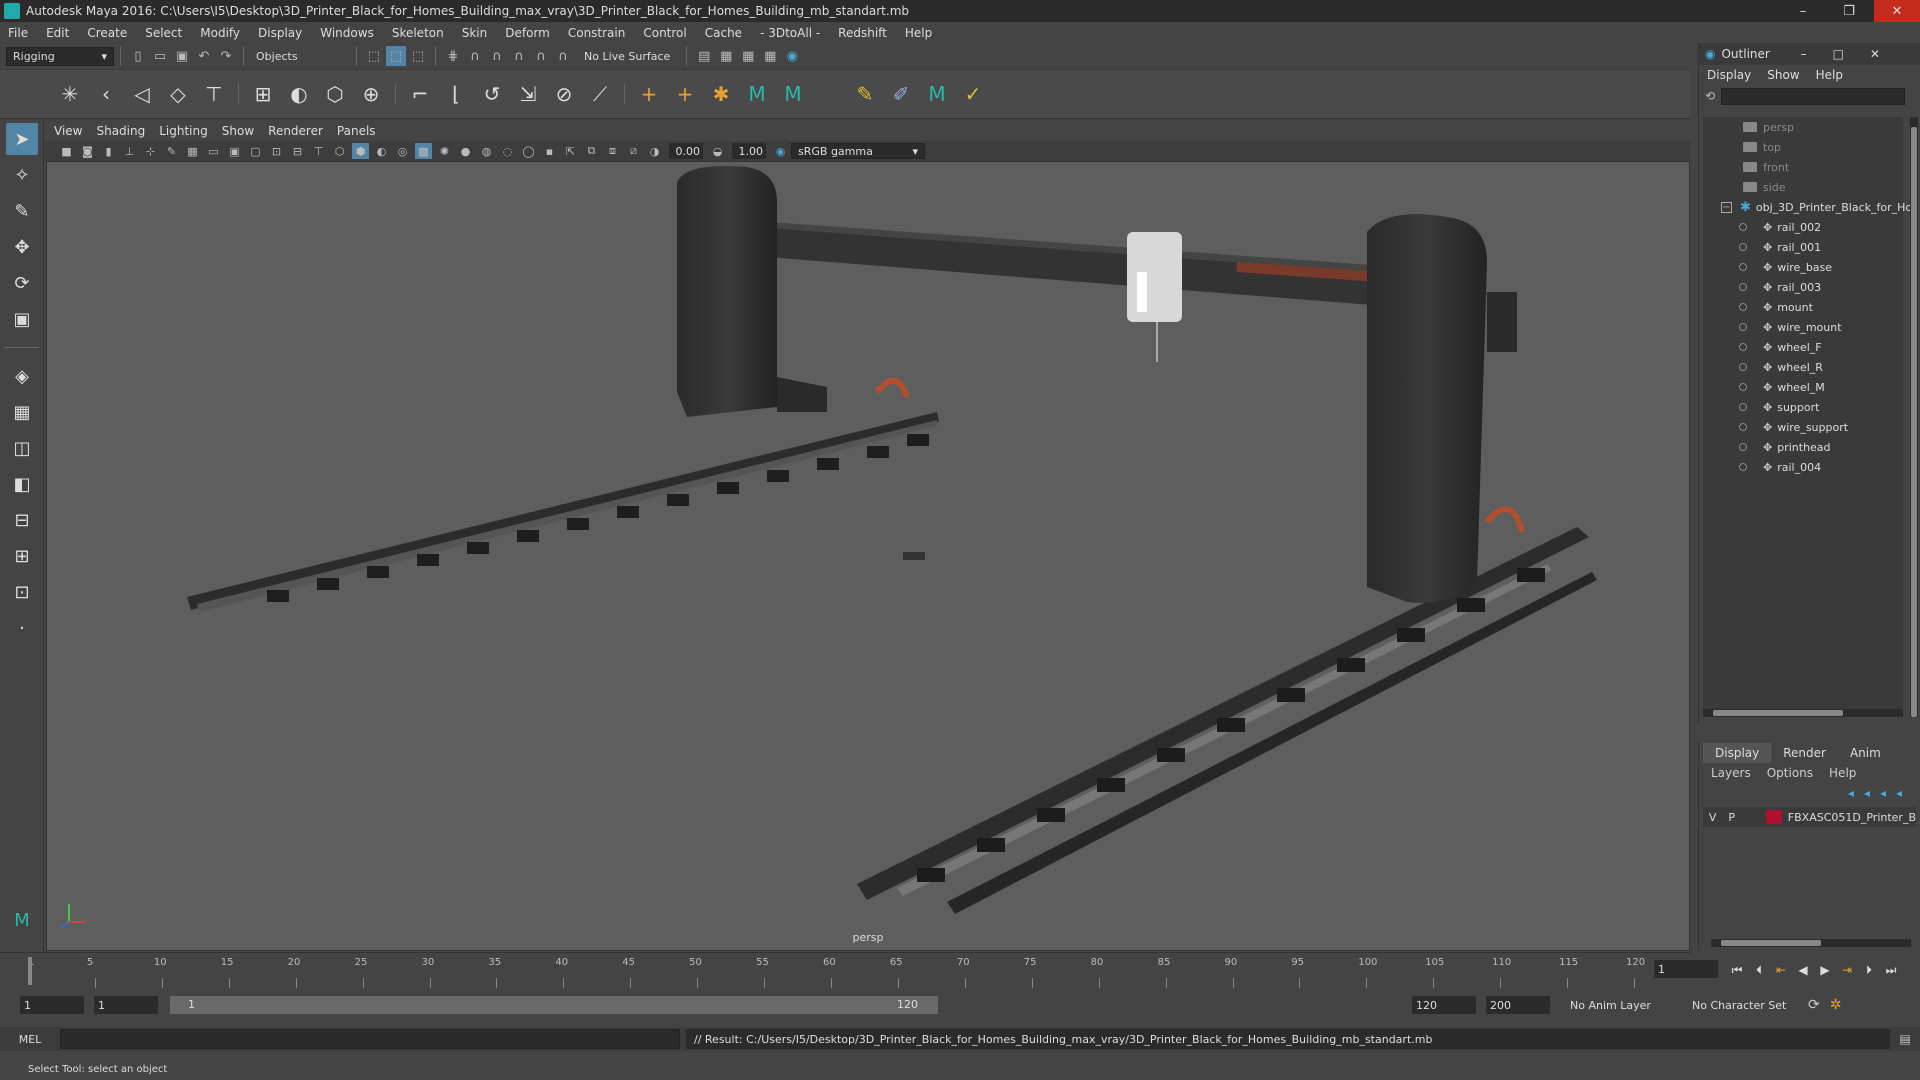  I want to click on menu-skeleton: Skeleton, so click(418, 33).